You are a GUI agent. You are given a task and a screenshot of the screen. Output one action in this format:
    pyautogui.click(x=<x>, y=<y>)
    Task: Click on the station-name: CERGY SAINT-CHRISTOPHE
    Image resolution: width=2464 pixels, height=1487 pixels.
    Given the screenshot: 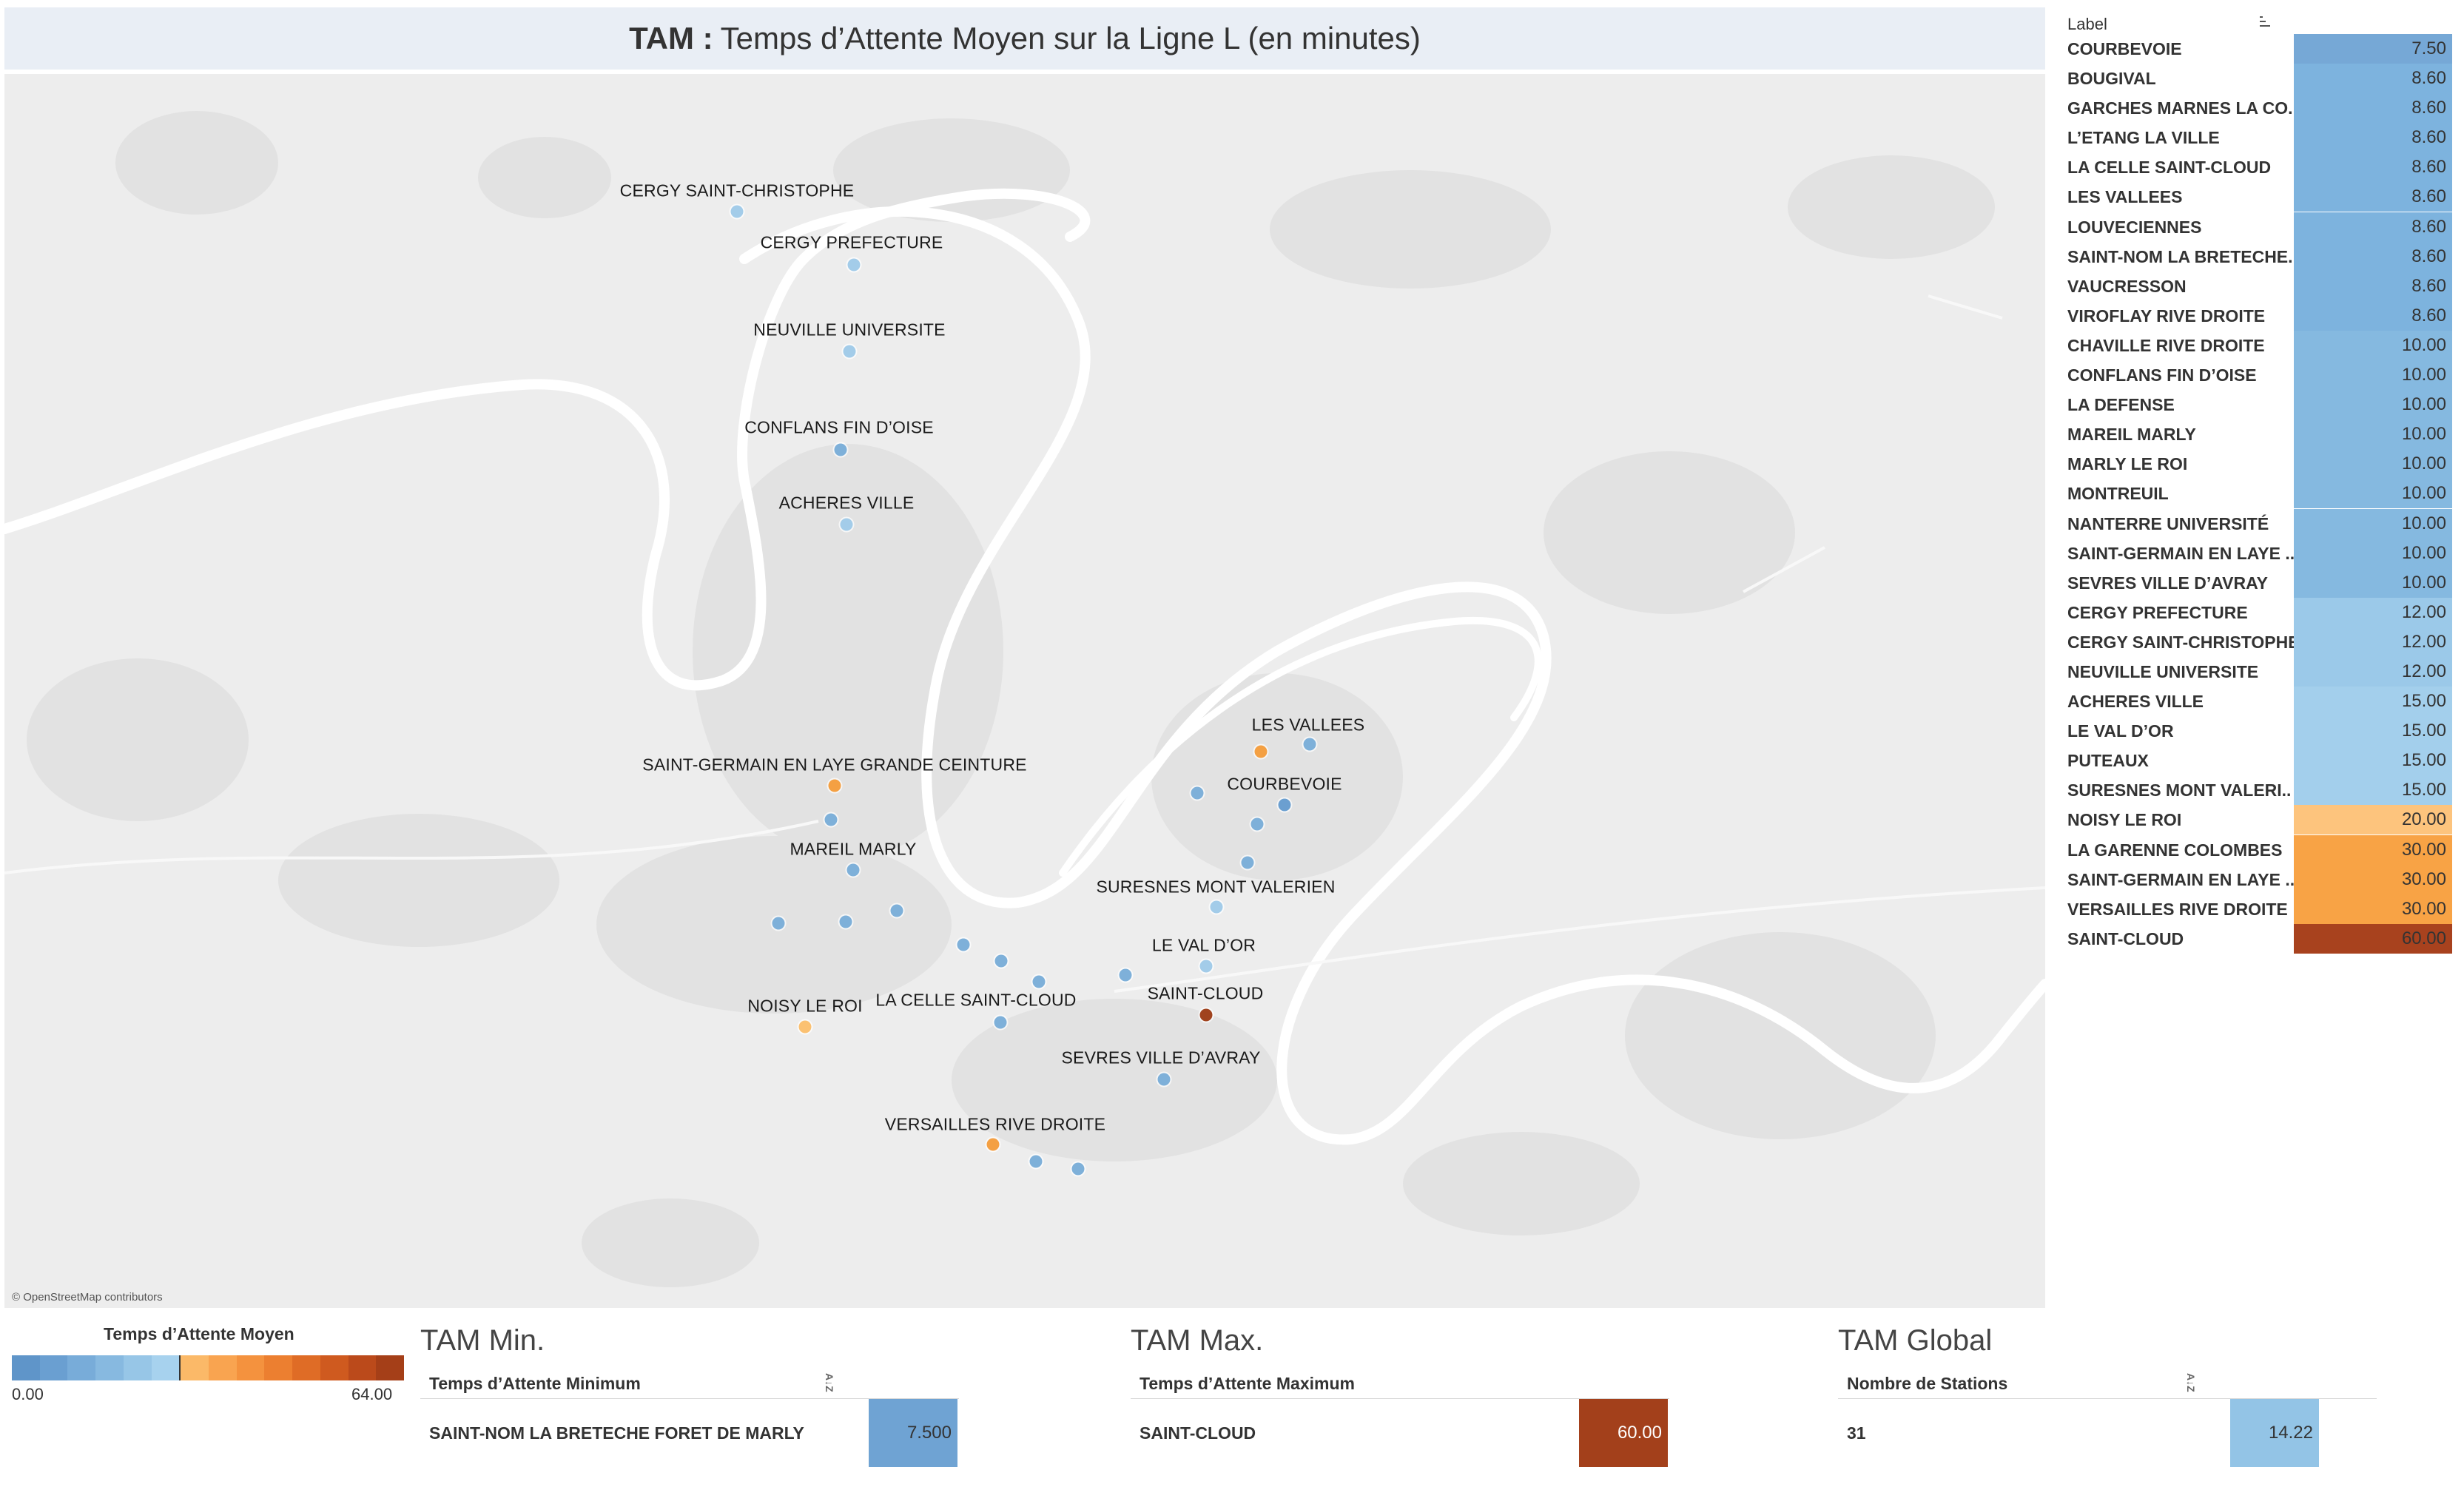 What is the action you would take?
    pyautogui.click(x=2182, y=642)
    